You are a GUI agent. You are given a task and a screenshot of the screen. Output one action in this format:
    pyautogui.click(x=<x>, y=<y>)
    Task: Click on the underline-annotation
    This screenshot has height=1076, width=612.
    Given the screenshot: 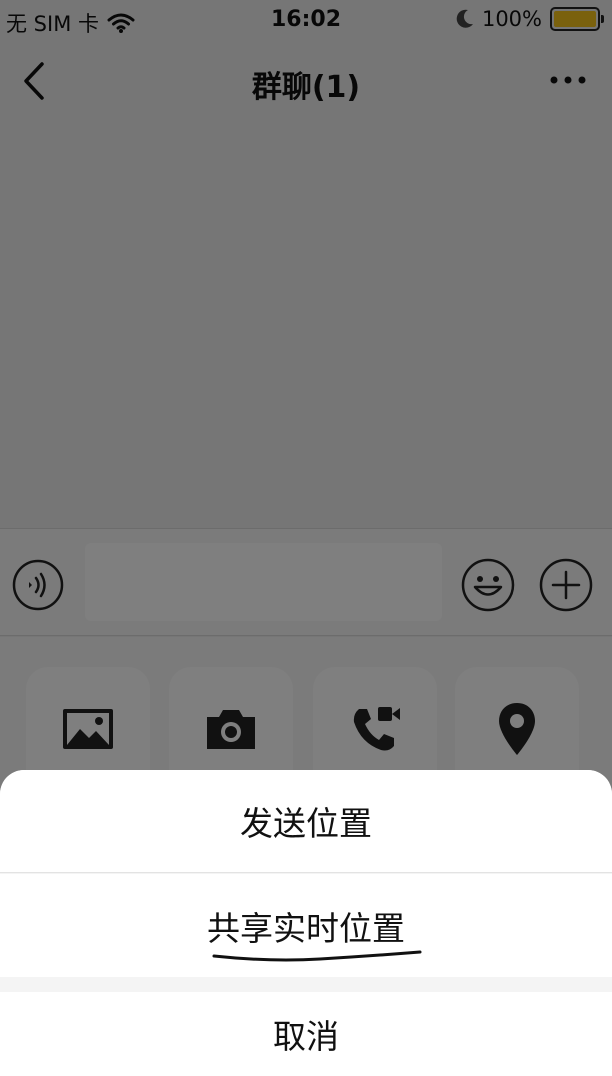 What is the action you would take?
    pyautogui.click(x=317, y=956)
    